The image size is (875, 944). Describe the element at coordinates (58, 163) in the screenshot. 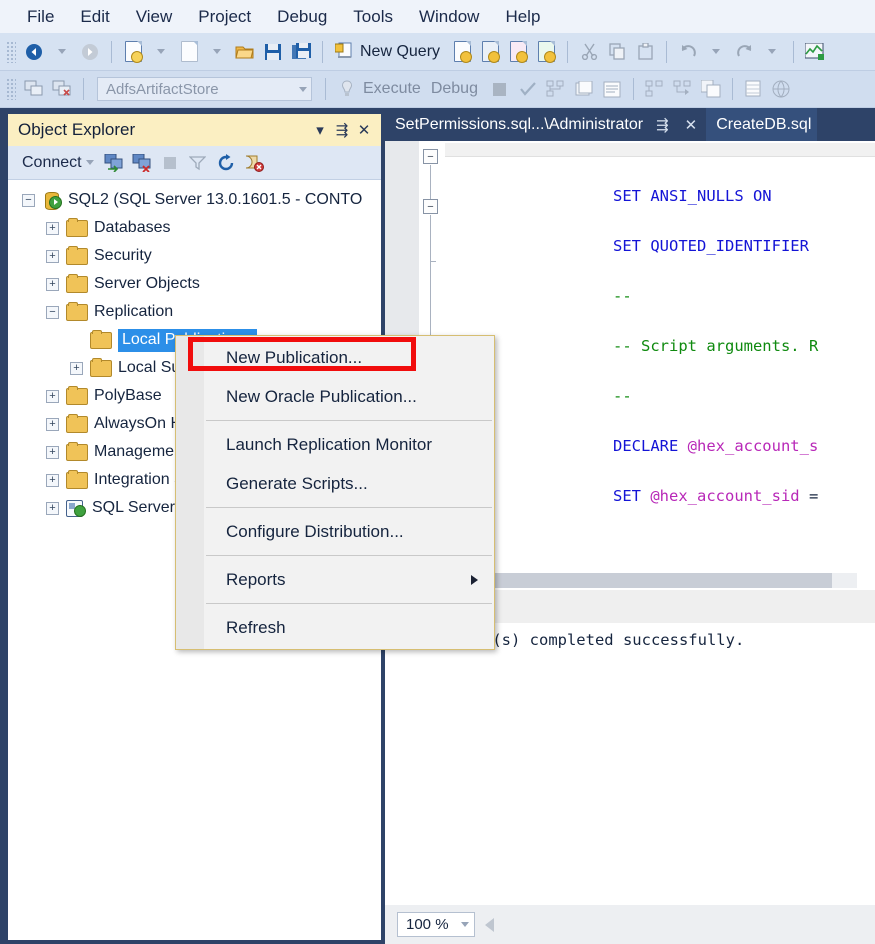

I see `connect-button: Connect` at that location.